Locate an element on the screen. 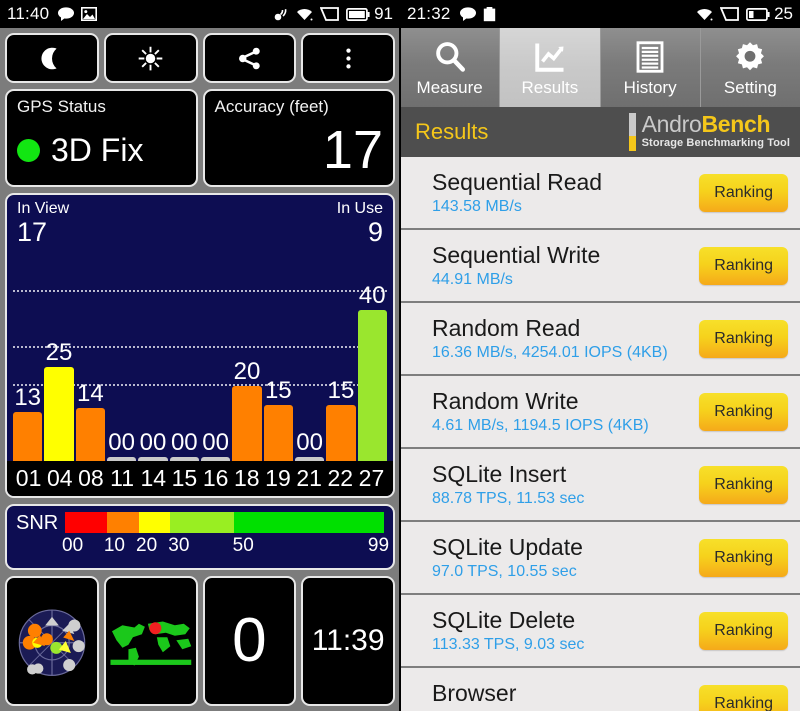  chart-axis-label: 27 is located at coordinates (371, 478).